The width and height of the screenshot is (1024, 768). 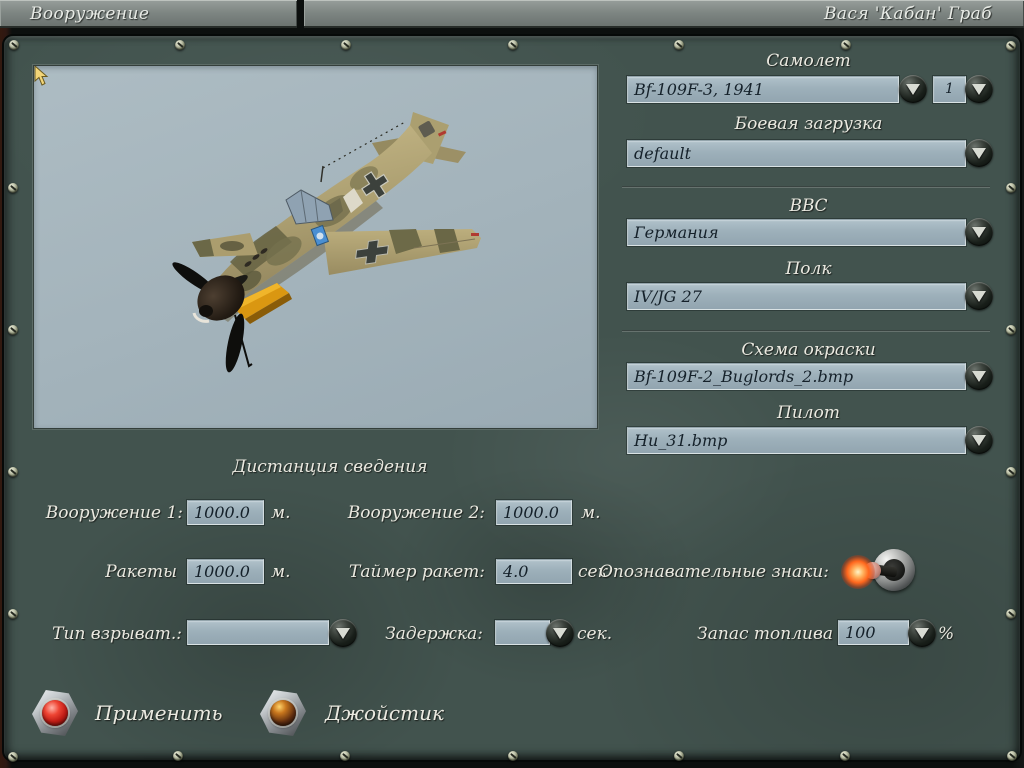 What do you see at coordinates (434, 634) in the screenshot?
I see `delay-label: Задержка:` at bounding box center [434, 634].